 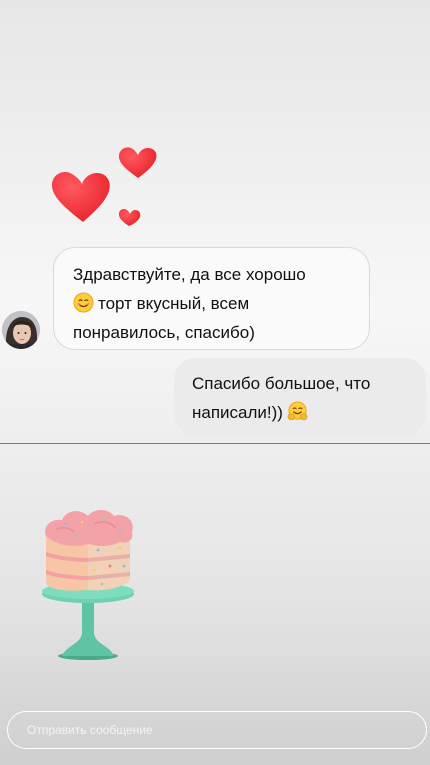 What do you see at coordinates (300, 397) in the screenshot?
I see `outgoing-message-bubble: Спасибо большое, что написали!))` at bounding box center [300, 397].